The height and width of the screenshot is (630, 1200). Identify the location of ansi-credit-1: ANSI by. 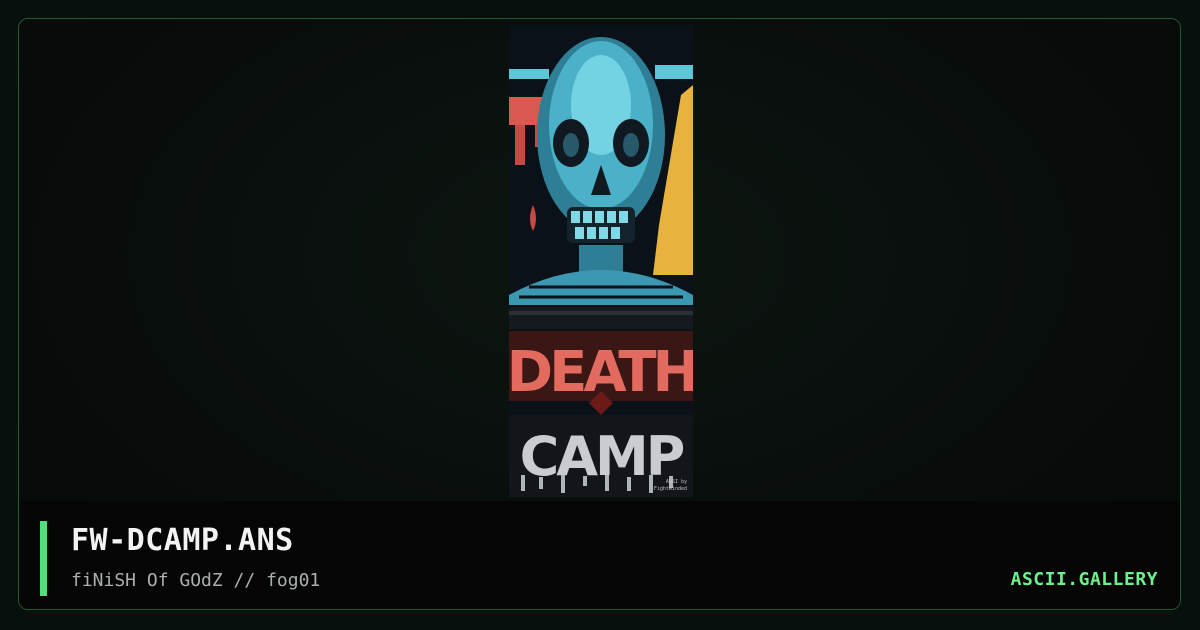
(676, 482).